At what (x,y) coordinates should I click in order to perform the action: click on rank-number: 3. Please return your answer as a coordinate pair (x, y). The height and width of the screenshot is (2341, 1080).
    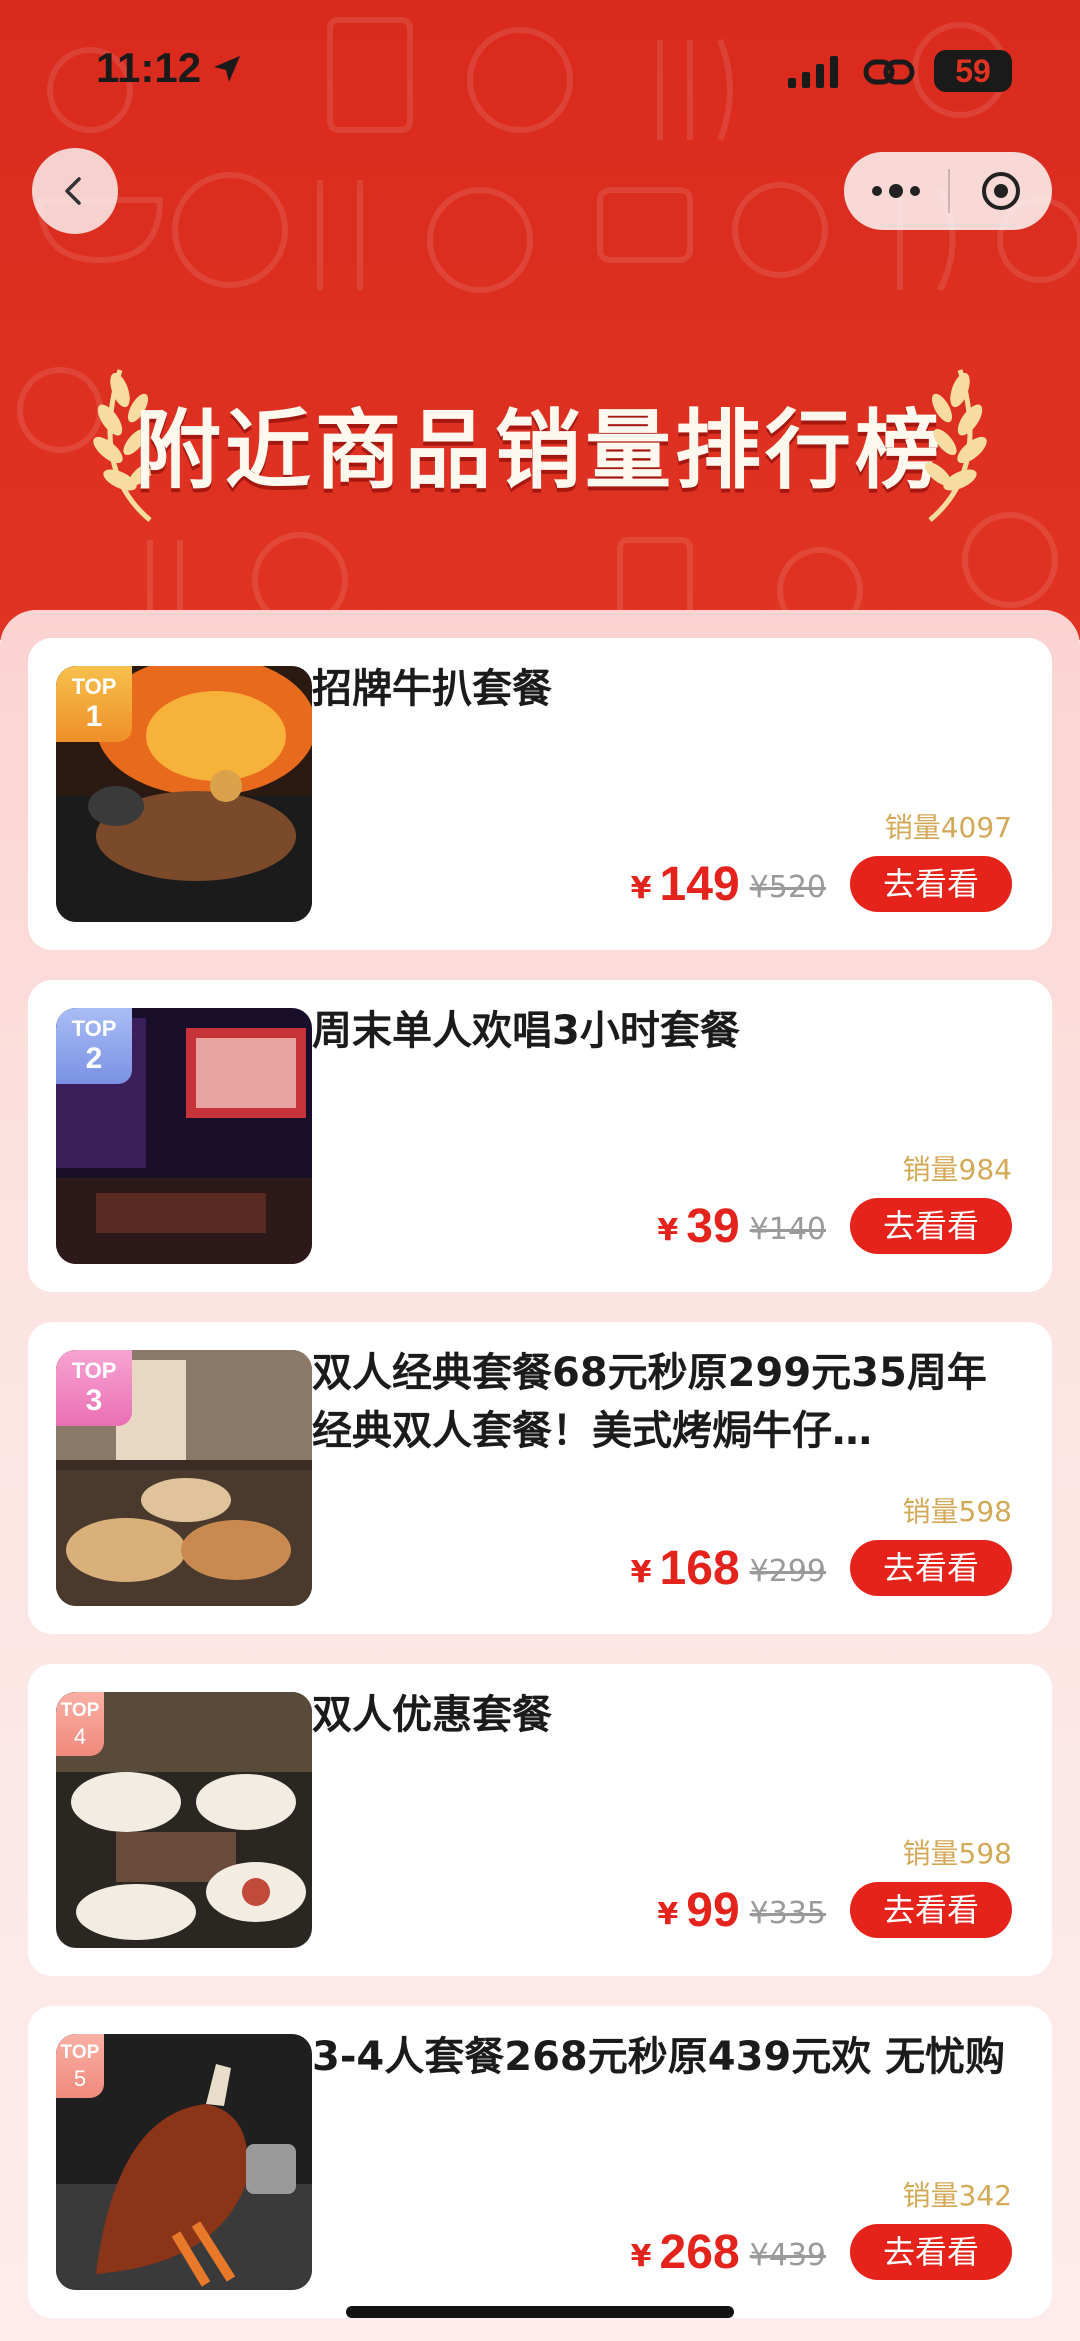
    Looking at the image, I should click on (94, 1400).